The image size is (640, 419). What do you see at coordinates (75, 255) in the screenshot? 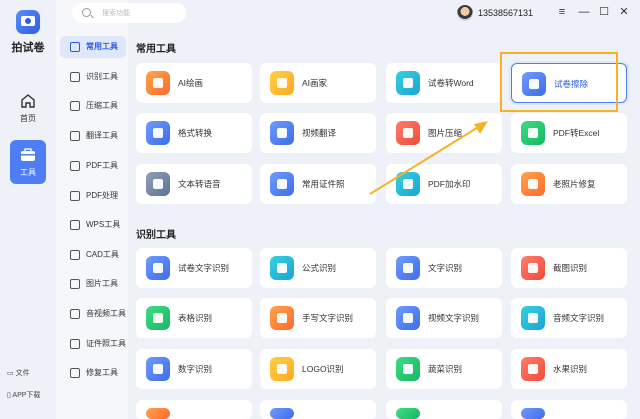
I see `cad-icon` at bounding box center [75, 255].